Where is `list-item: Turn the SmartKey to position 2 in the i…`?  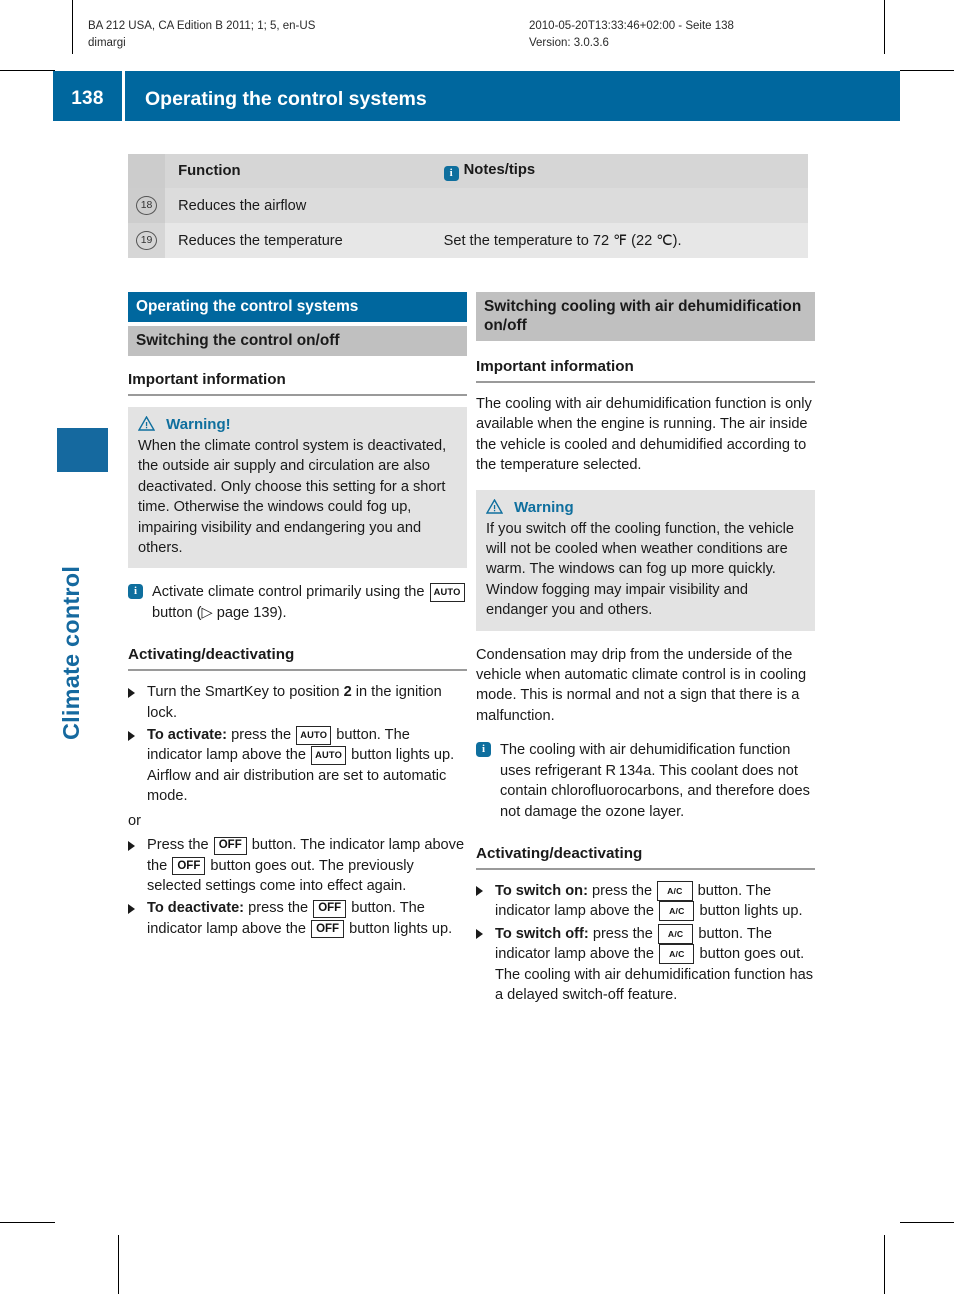
list-item: Turn the SmartKey to position 2 in the i… is located at coordinates (297, 702).